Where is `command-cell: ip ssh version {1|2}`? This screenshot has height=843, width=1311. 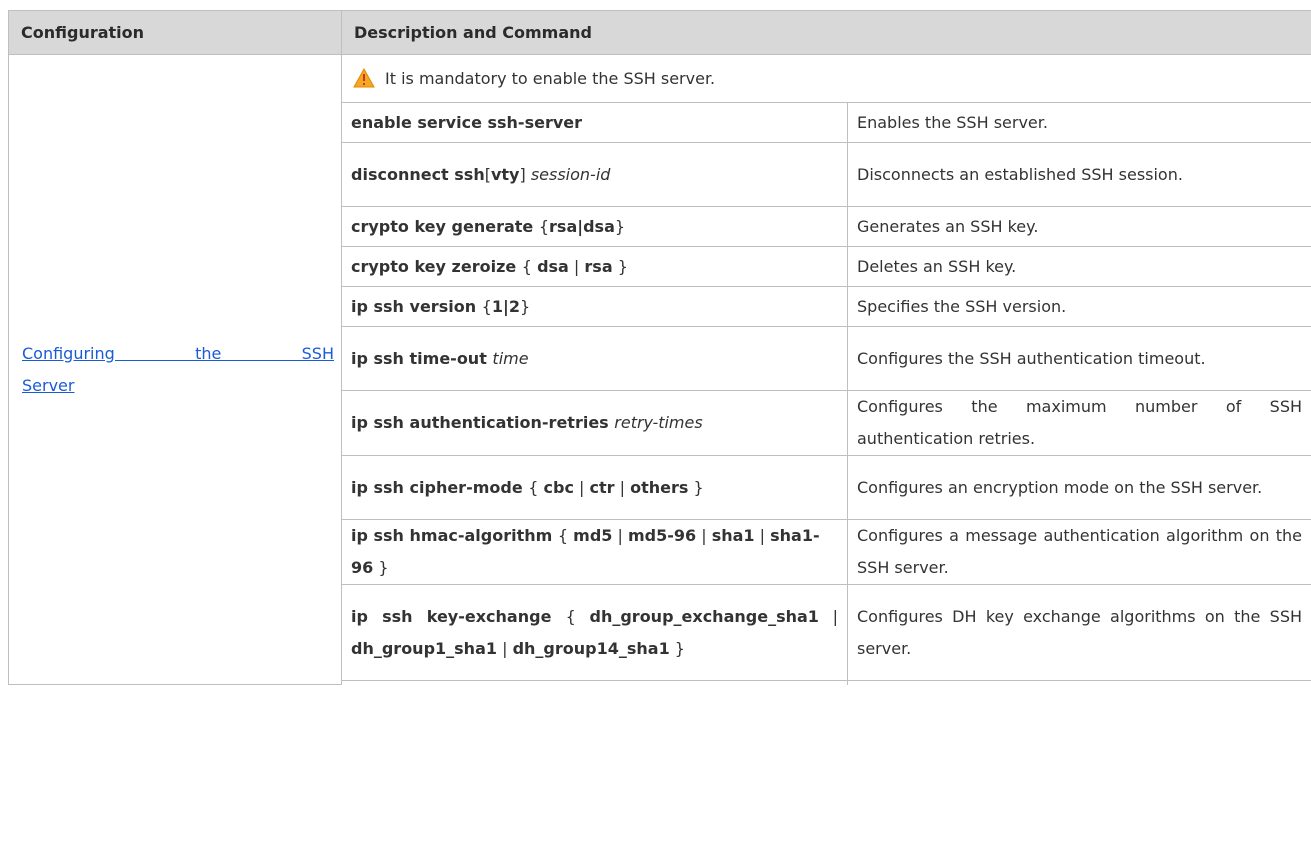 command-cell: ip ssh version {1|2} is located at coordinates (594, 306).